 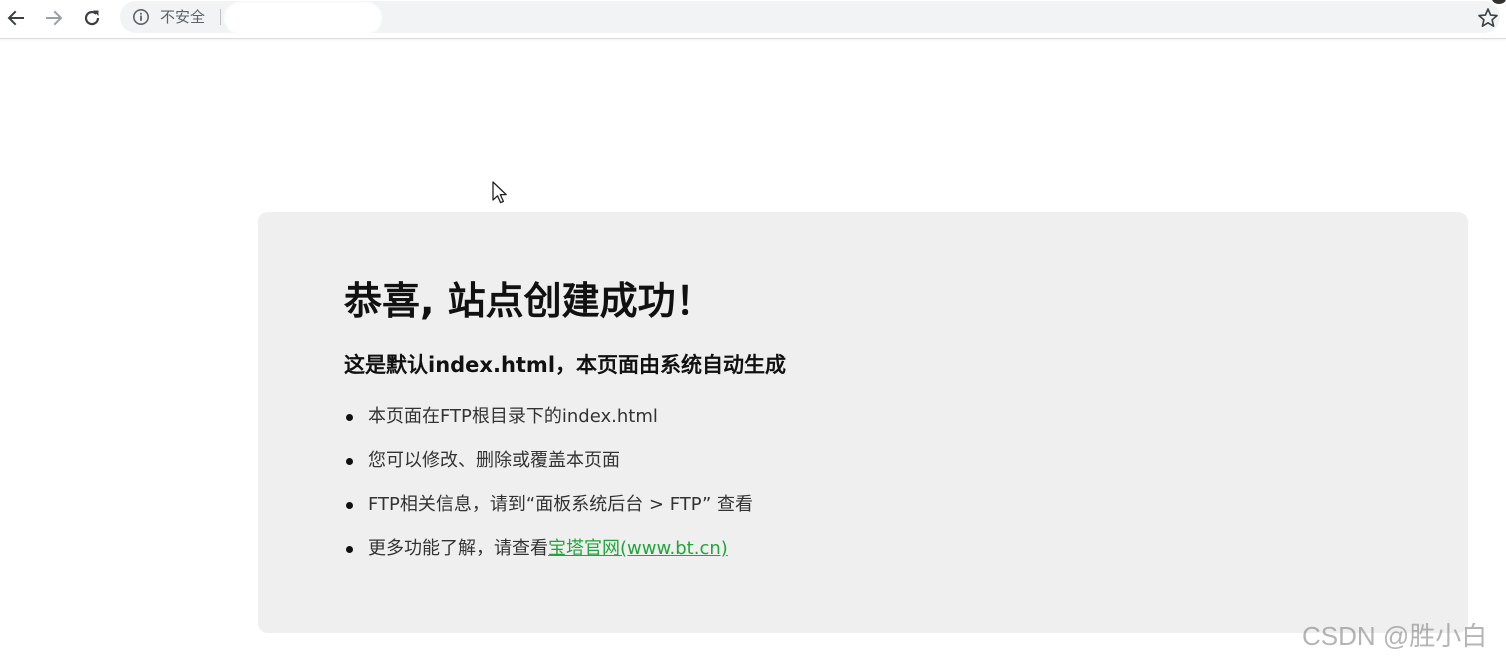 What do you see at coordinates (141, 17) in the screenshot?
I see `info-icon` at bounding box center [141, 17].